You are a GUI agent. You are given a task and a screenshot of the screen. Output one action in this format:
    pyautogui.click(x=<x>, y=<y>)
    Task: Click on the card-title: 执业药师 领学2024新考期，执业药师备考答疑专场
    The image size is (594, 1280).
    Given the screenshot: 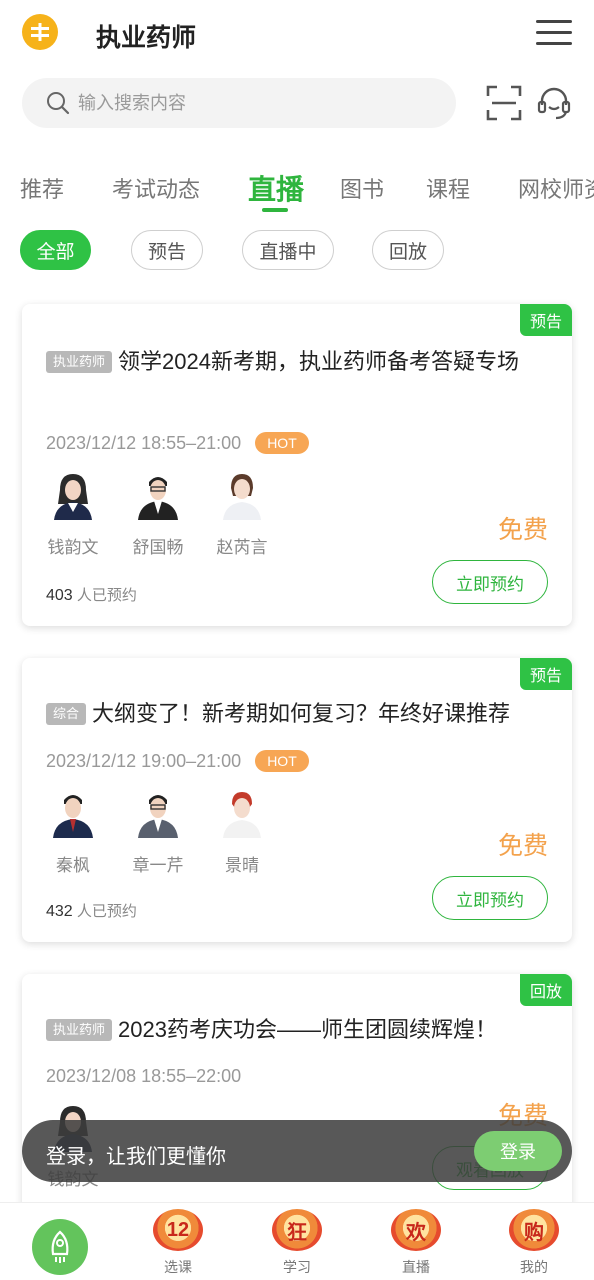 What is the action you would take?
    pyautogui.click(x=296, y=362)
    